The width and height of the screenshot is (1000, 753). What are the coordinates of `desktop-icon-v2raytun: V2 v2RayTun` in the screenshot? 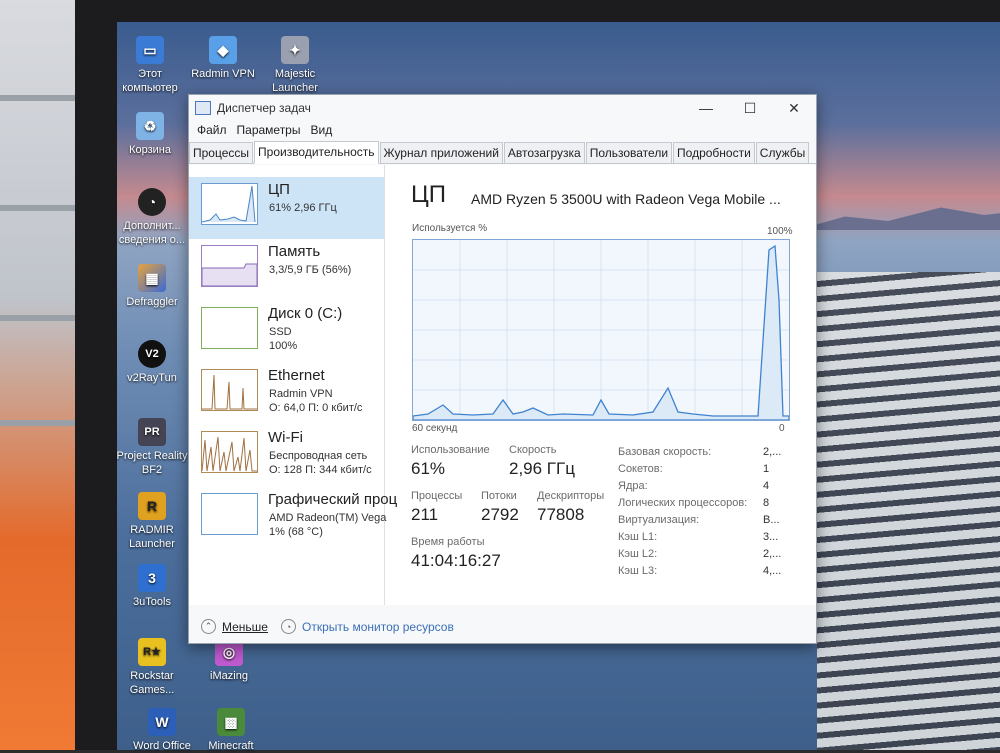 It's located at (152, 362).